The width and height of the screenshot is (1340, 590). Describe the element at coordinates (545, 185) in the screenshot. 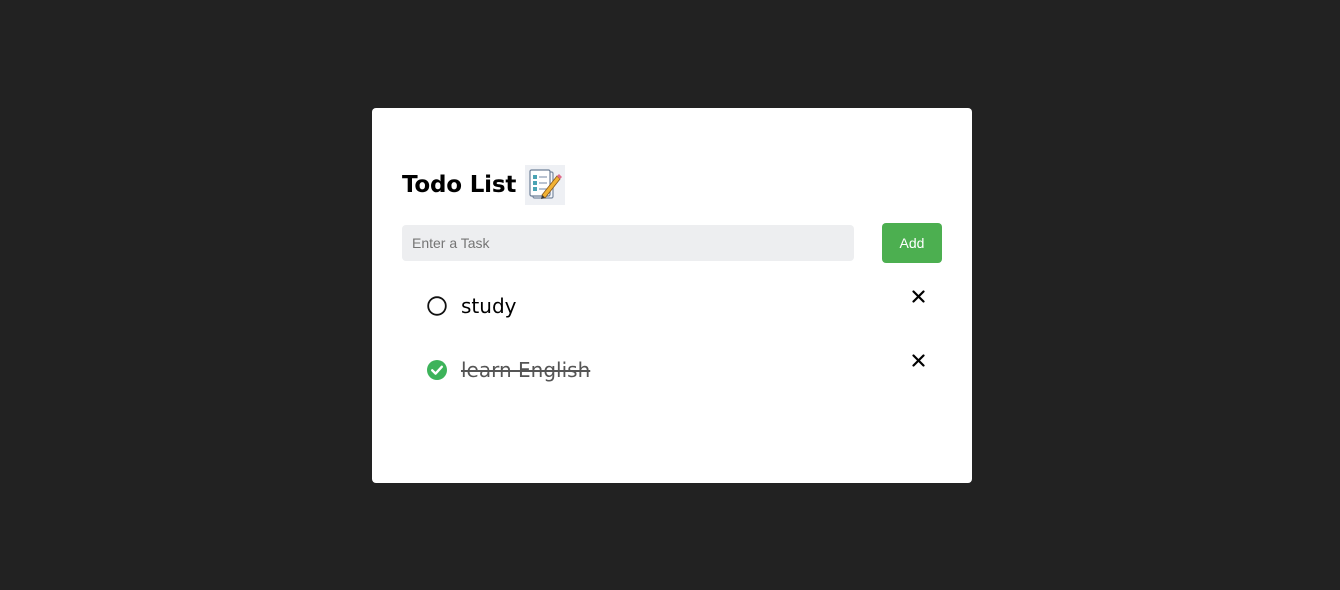

I see `notepad-pencil-icon` at that location.